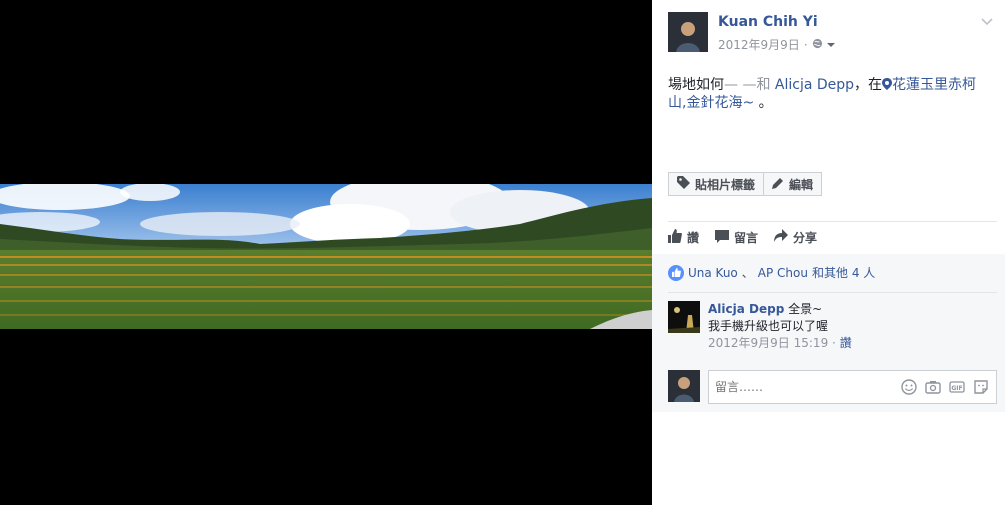 This screenshot has height=505, width=1005. What do you see at coordinates (846, 343) in the screenshot?
I see `comment-like-link: 讚` at bounding box center [846, 343].